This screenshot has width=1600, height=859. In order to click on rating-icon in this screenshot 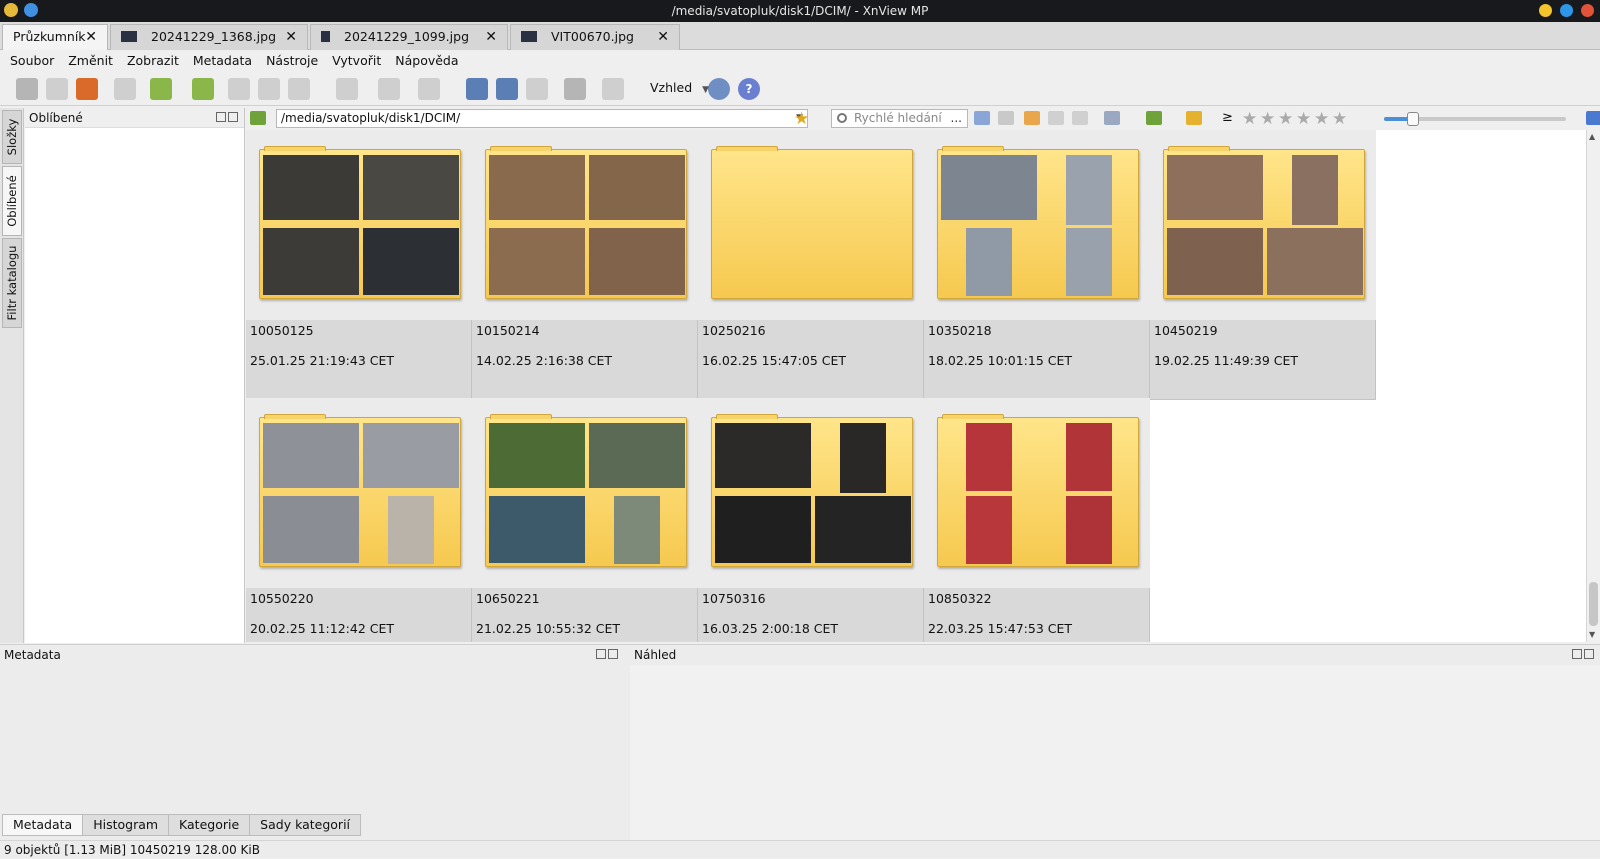, I will do `click(347, 89)`.